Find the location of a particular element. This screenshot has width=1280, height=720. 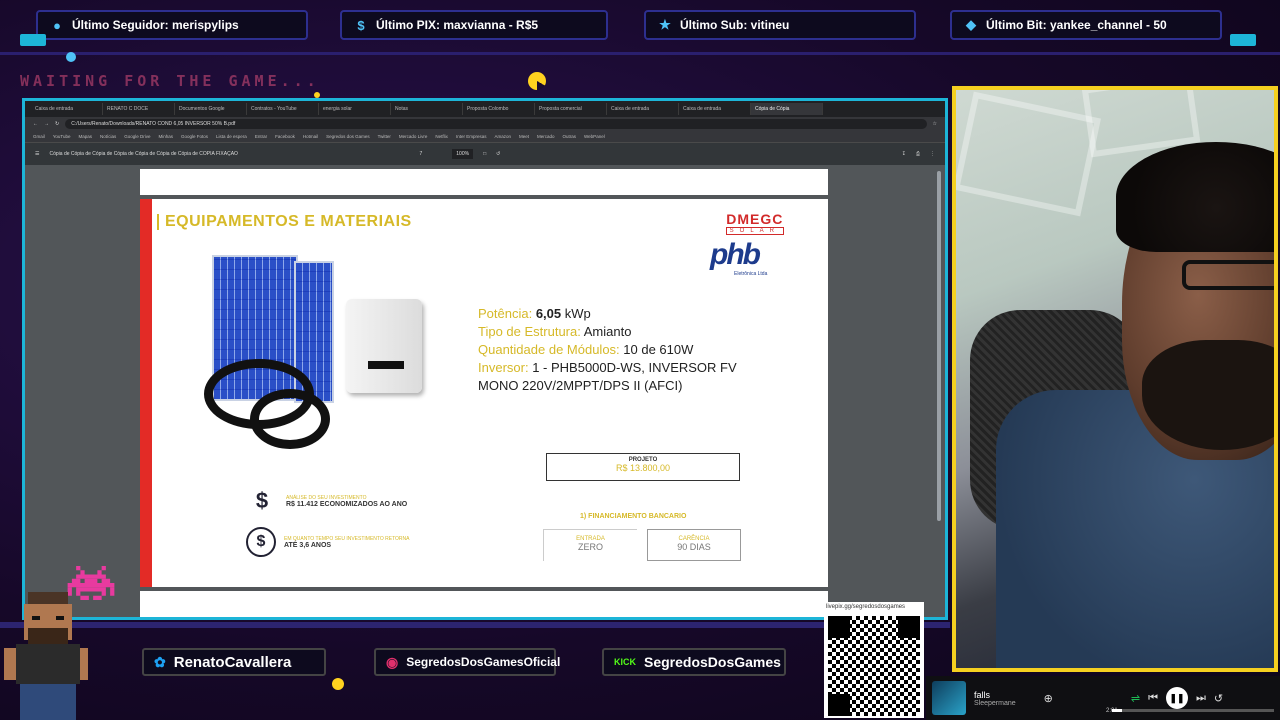

last-sub-text: Último Sub: vitineu is located at coordinates (735, 25).